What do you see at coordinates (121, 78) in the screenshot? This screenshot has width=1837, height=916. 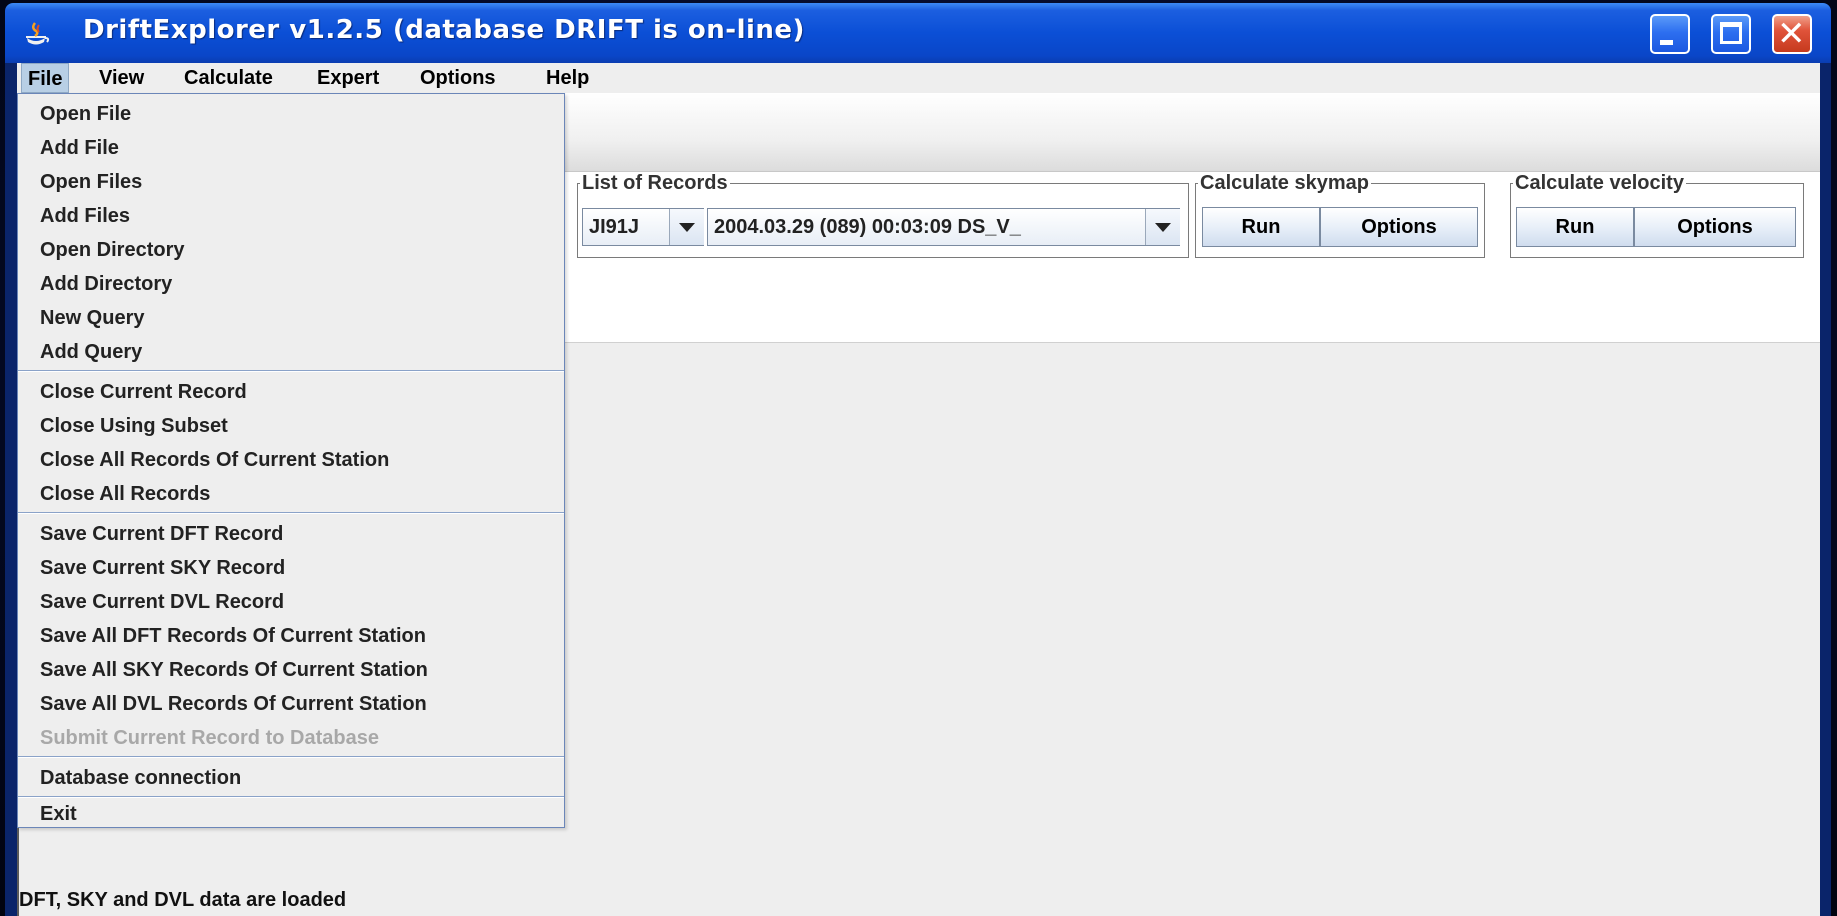 I see `menu-view: View` at bounding box center [121, 78].